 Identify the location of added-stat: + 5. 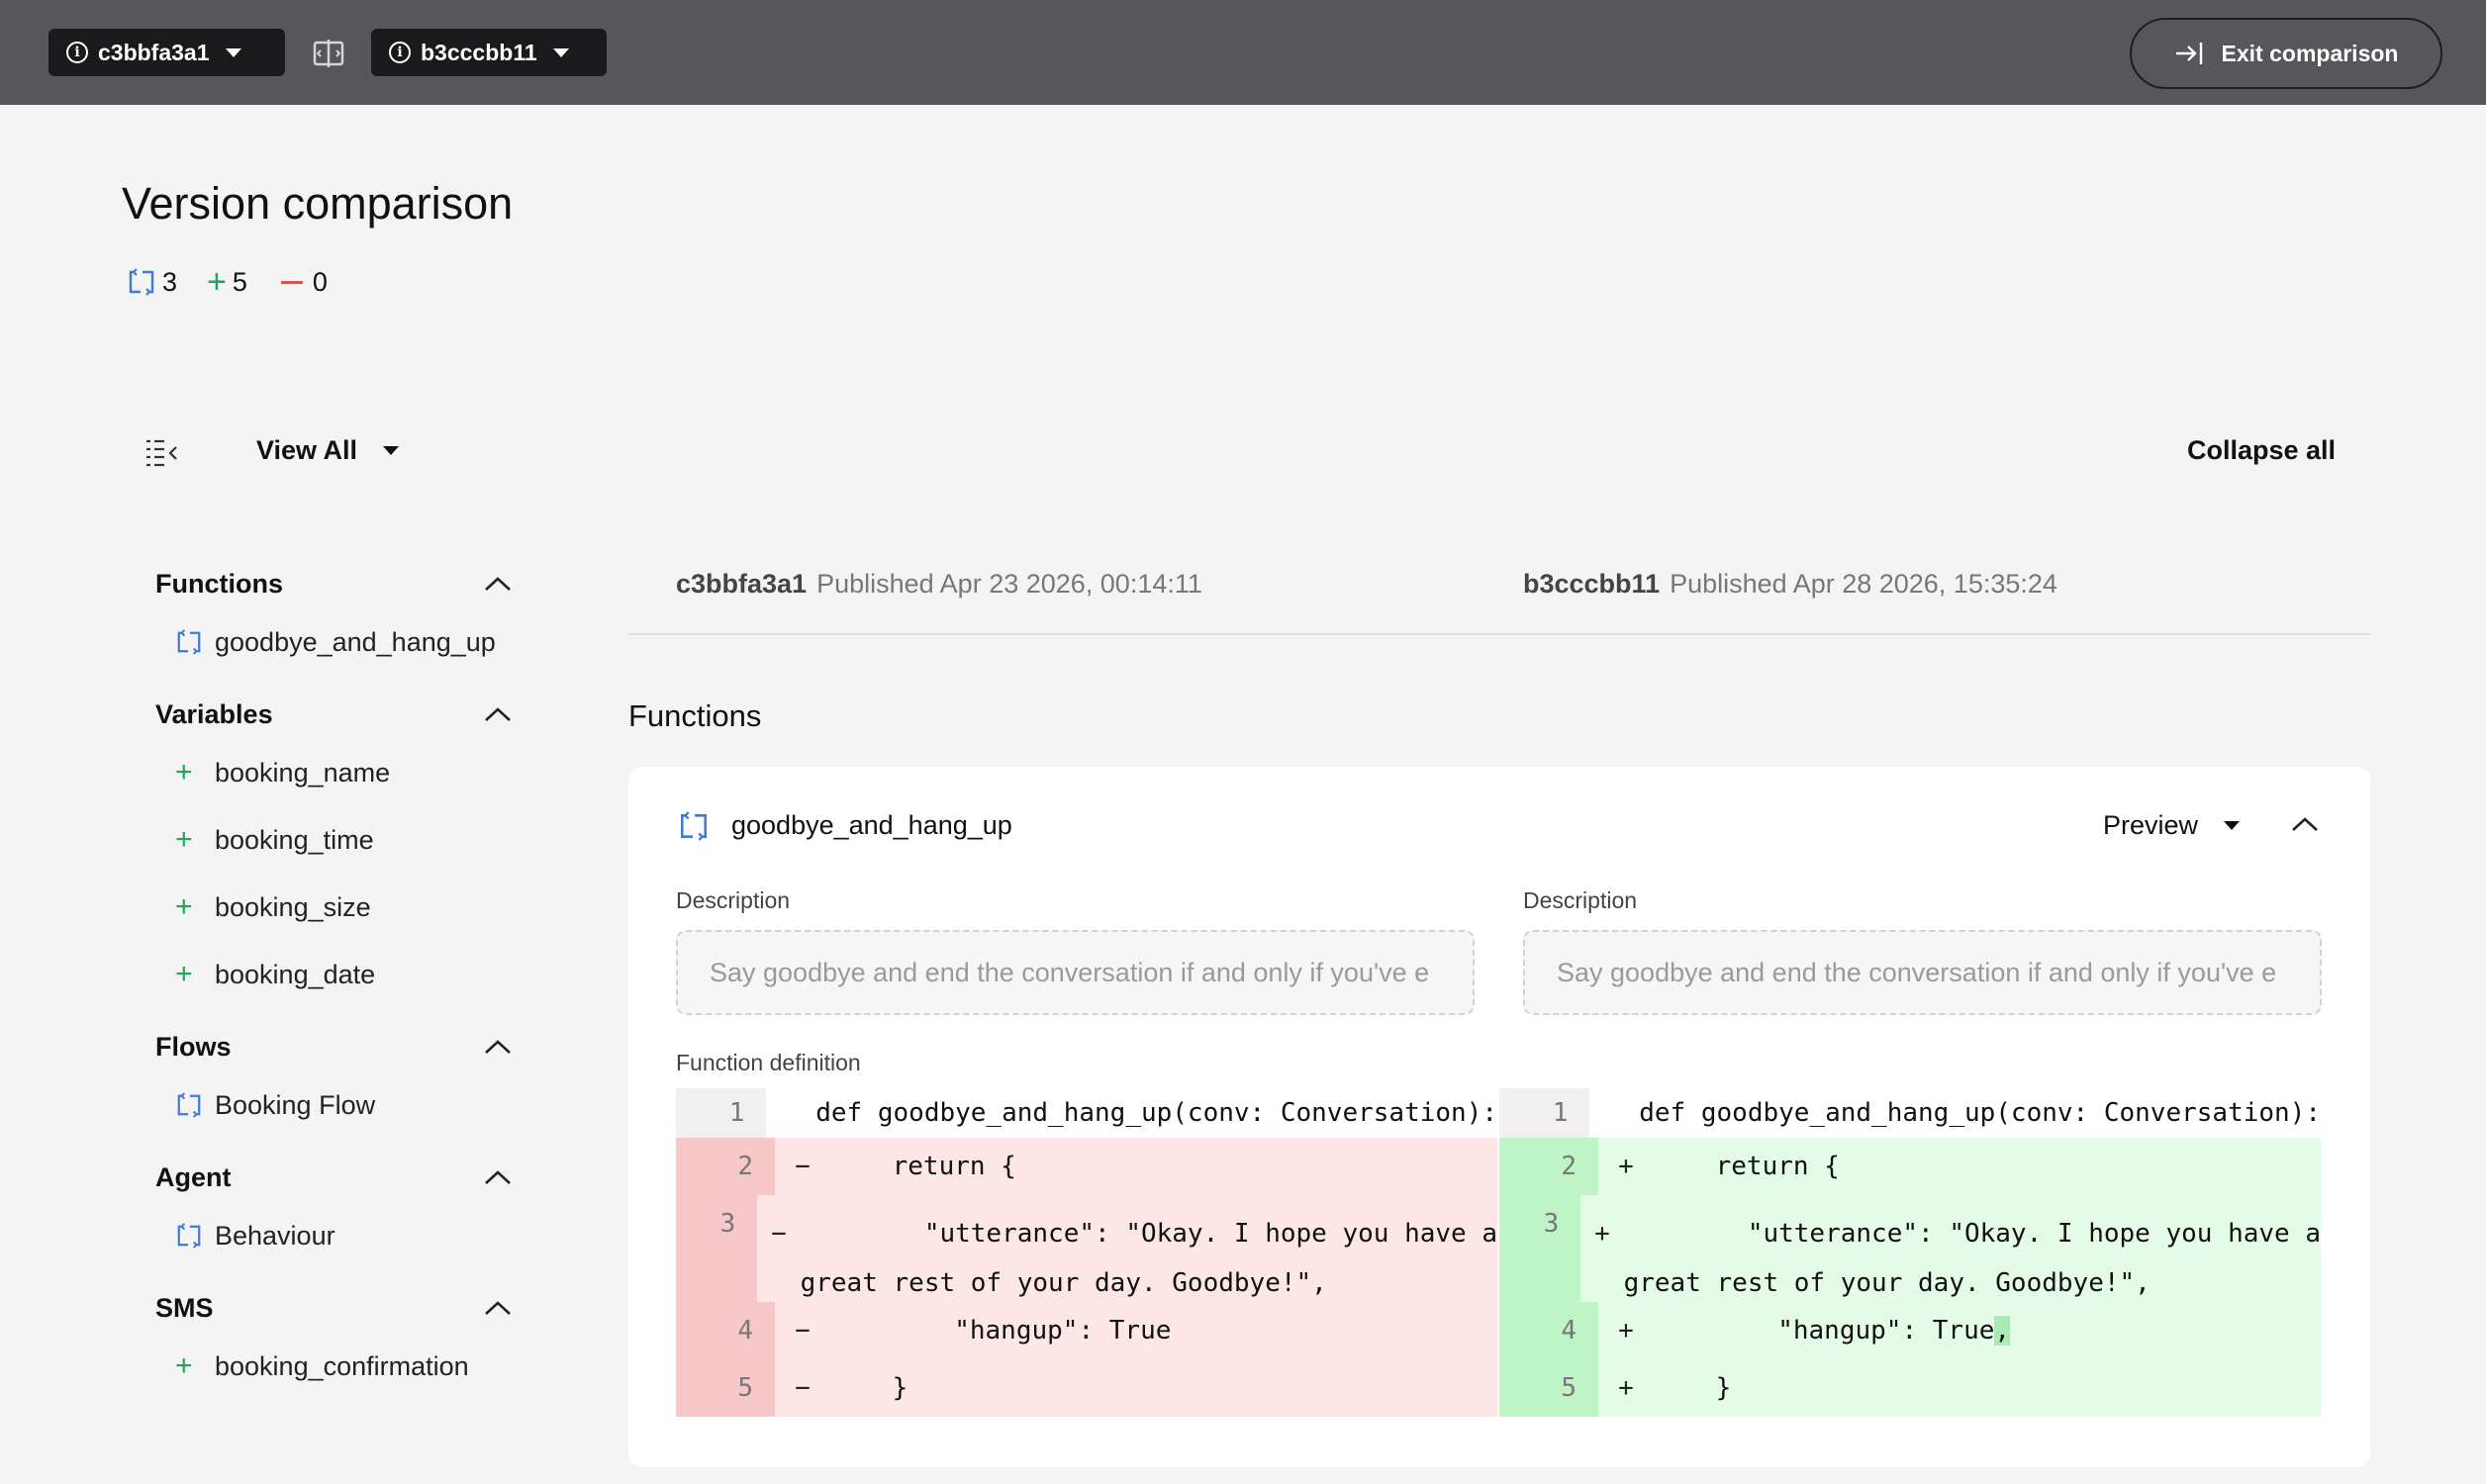
(227, 282).